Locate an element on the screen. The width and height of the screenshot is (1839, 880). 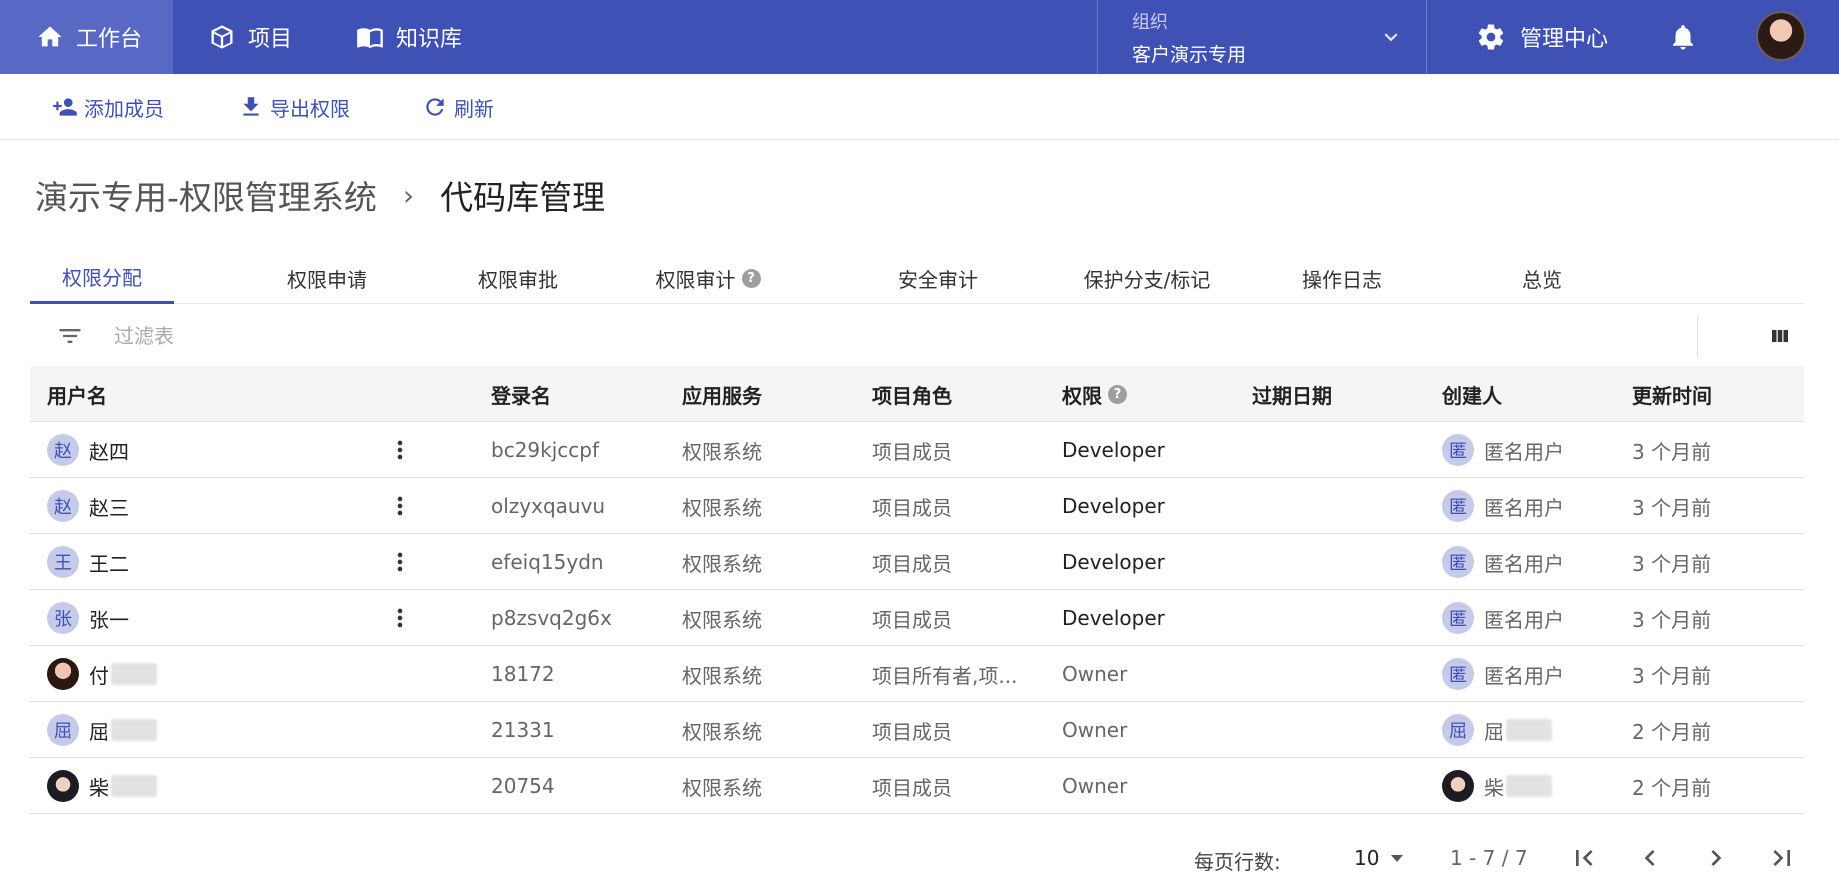
previous-page-button is located at coordinates (1650, 858).